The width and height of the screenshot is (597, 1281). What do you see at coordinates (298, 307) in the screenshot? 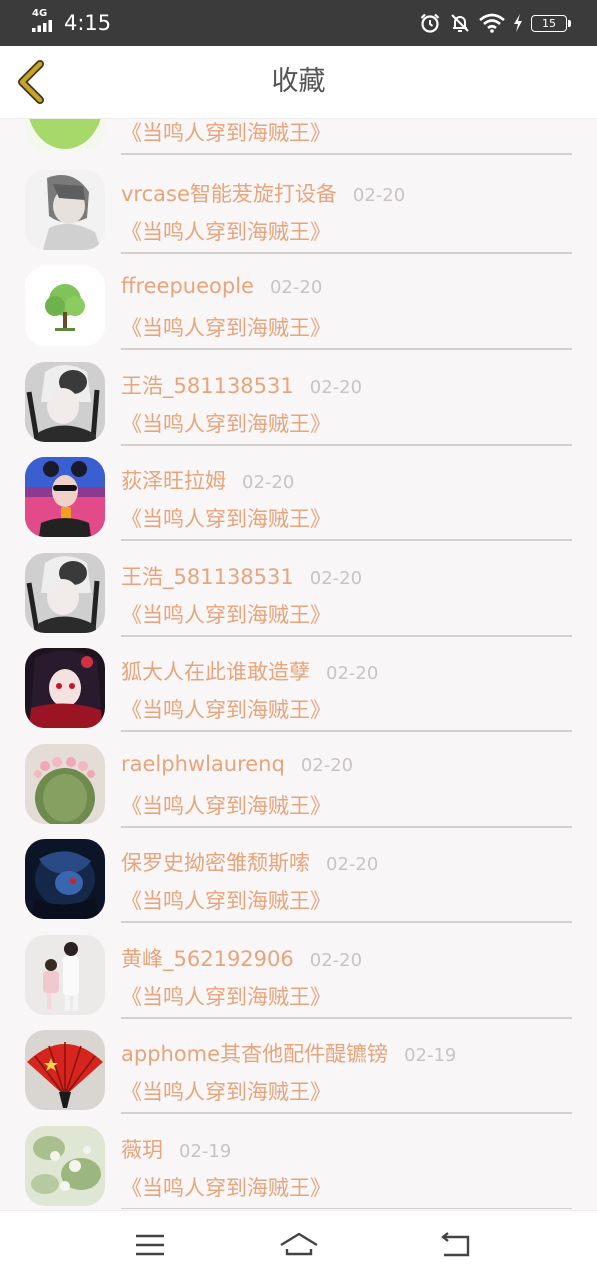
I see `list-item: ffreepueople 02-20 《当鸣人穿到海贼王》` at bounding box center [298, 307].